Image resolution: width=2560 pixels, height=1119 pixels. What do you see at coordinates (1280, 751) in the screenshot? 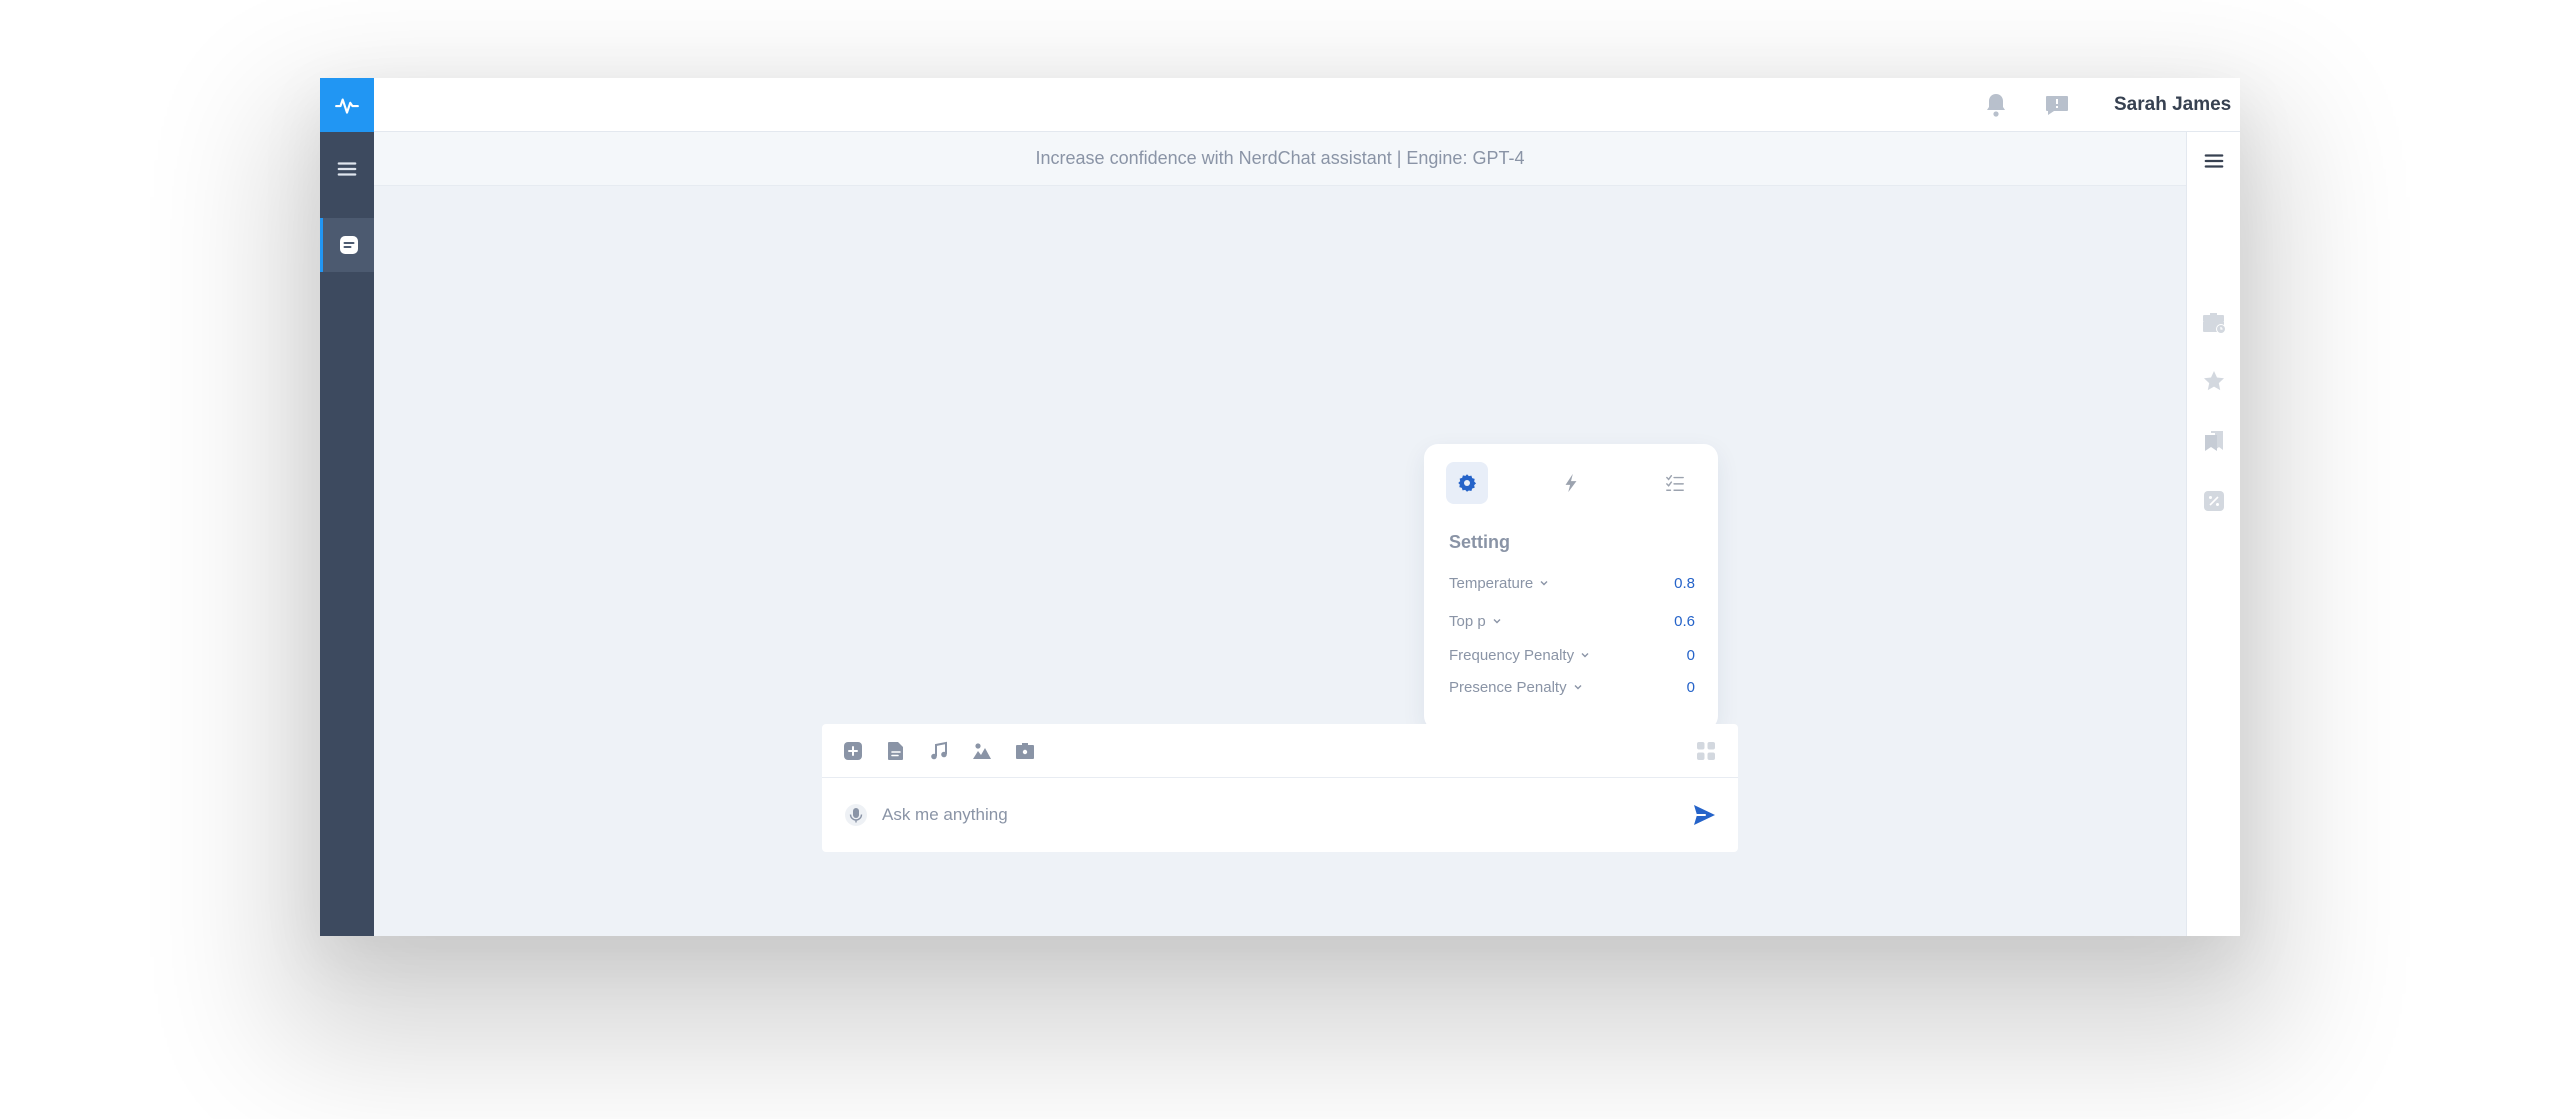
I see `composer-toolbar` at bounding box center [1280, 751].